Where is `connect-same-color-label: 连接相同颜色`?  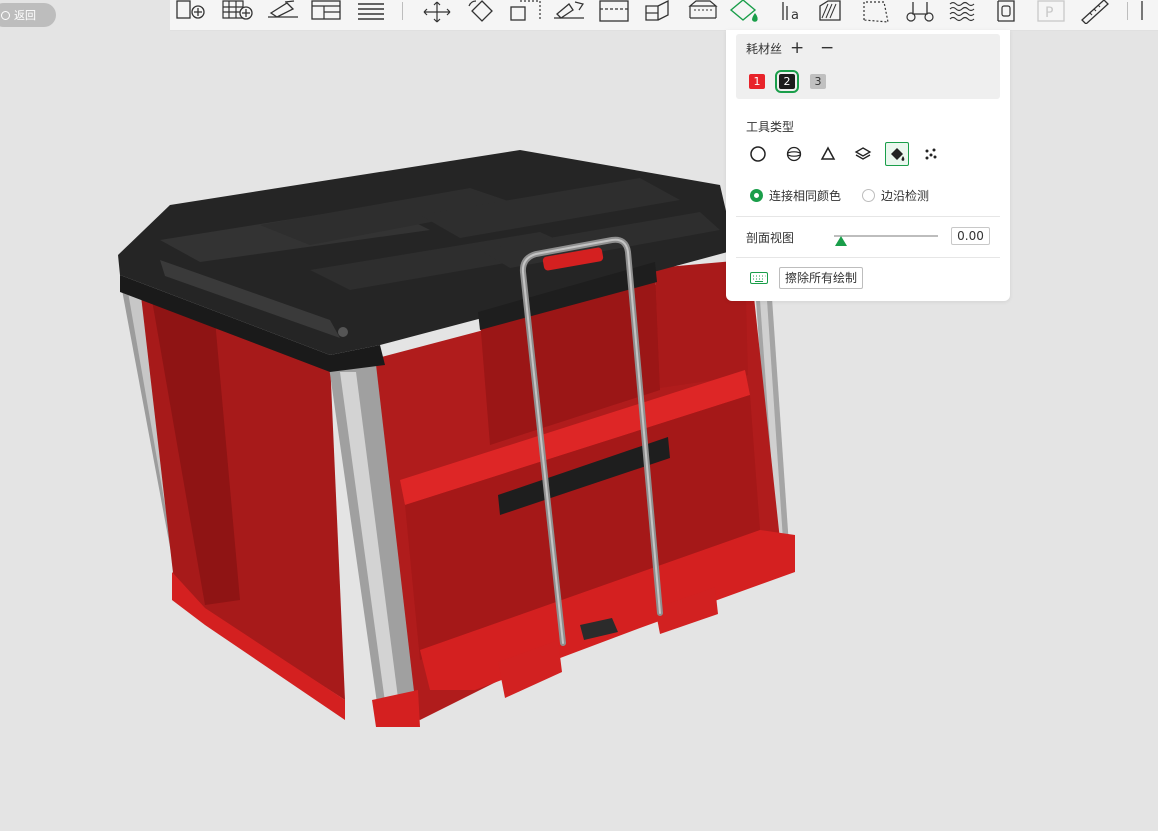
connect-same-color-label: 连接相同颜色 is located at coordinates (805, 196).